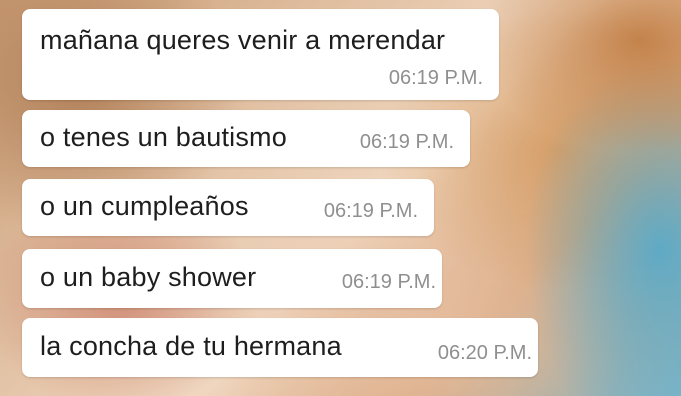  I want to click on message-text: la concha de tu hermana, so click(191, 346).